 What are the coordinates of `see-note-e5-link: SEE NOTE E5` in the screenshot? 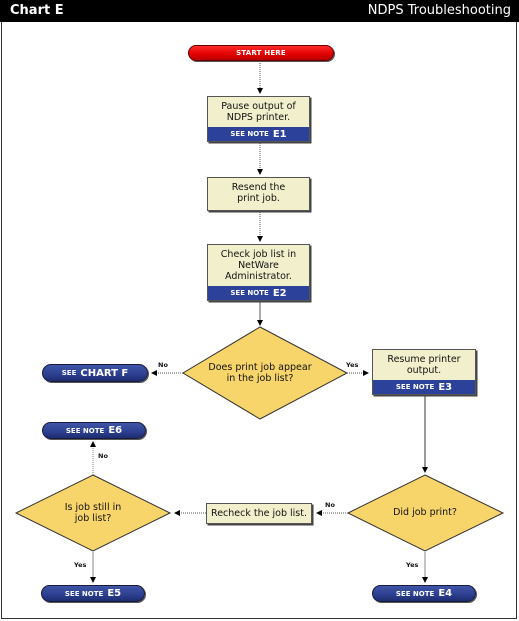 It's located at (93, 593).